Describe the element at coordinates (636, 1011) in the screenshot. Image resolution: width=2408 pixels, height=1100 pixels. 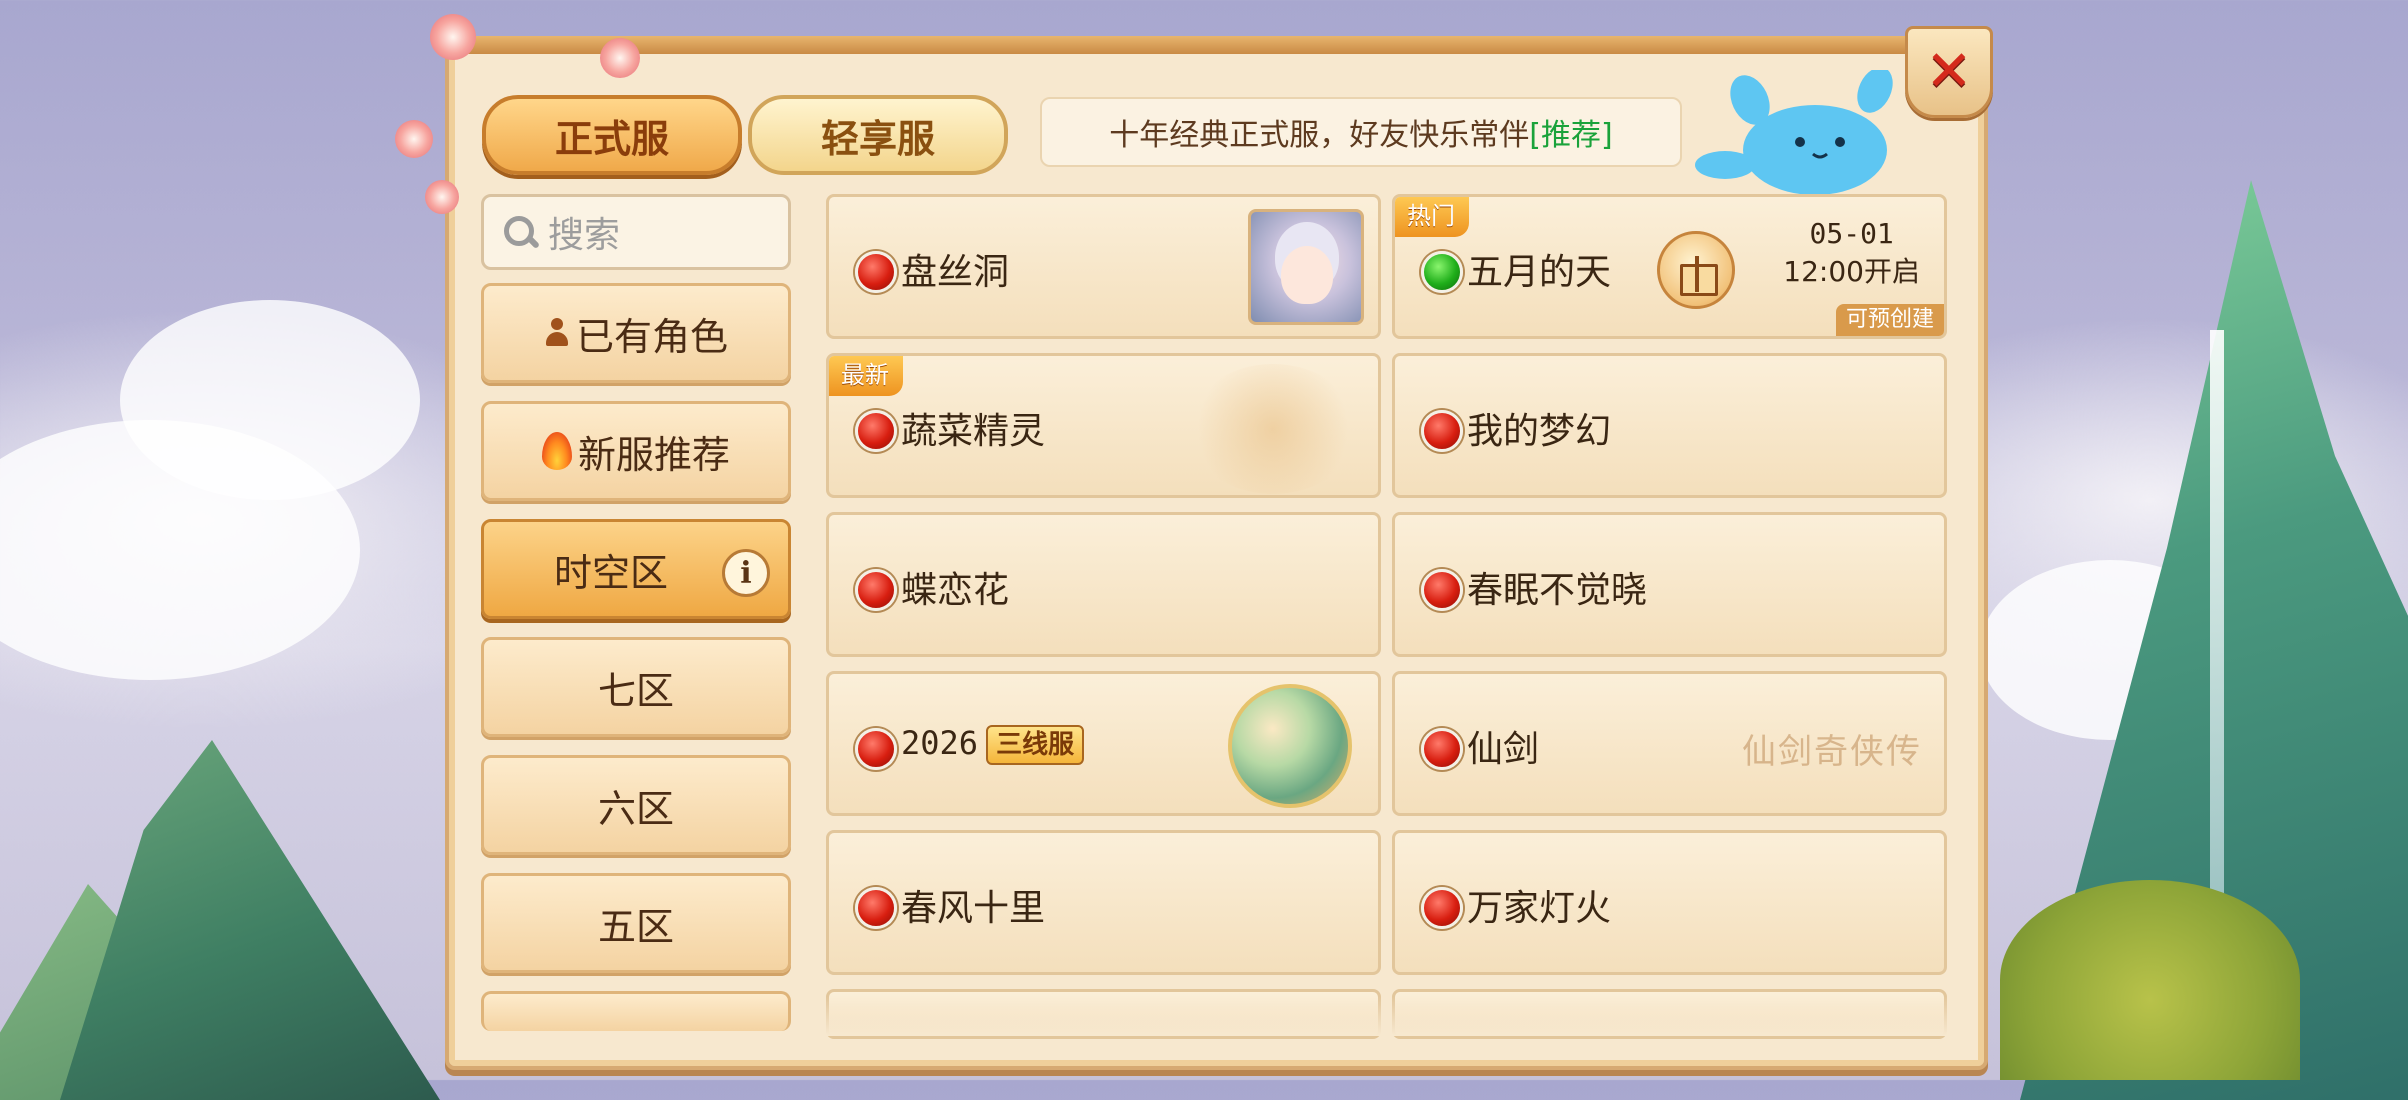
I see `sidebar-item-partial` at that location.